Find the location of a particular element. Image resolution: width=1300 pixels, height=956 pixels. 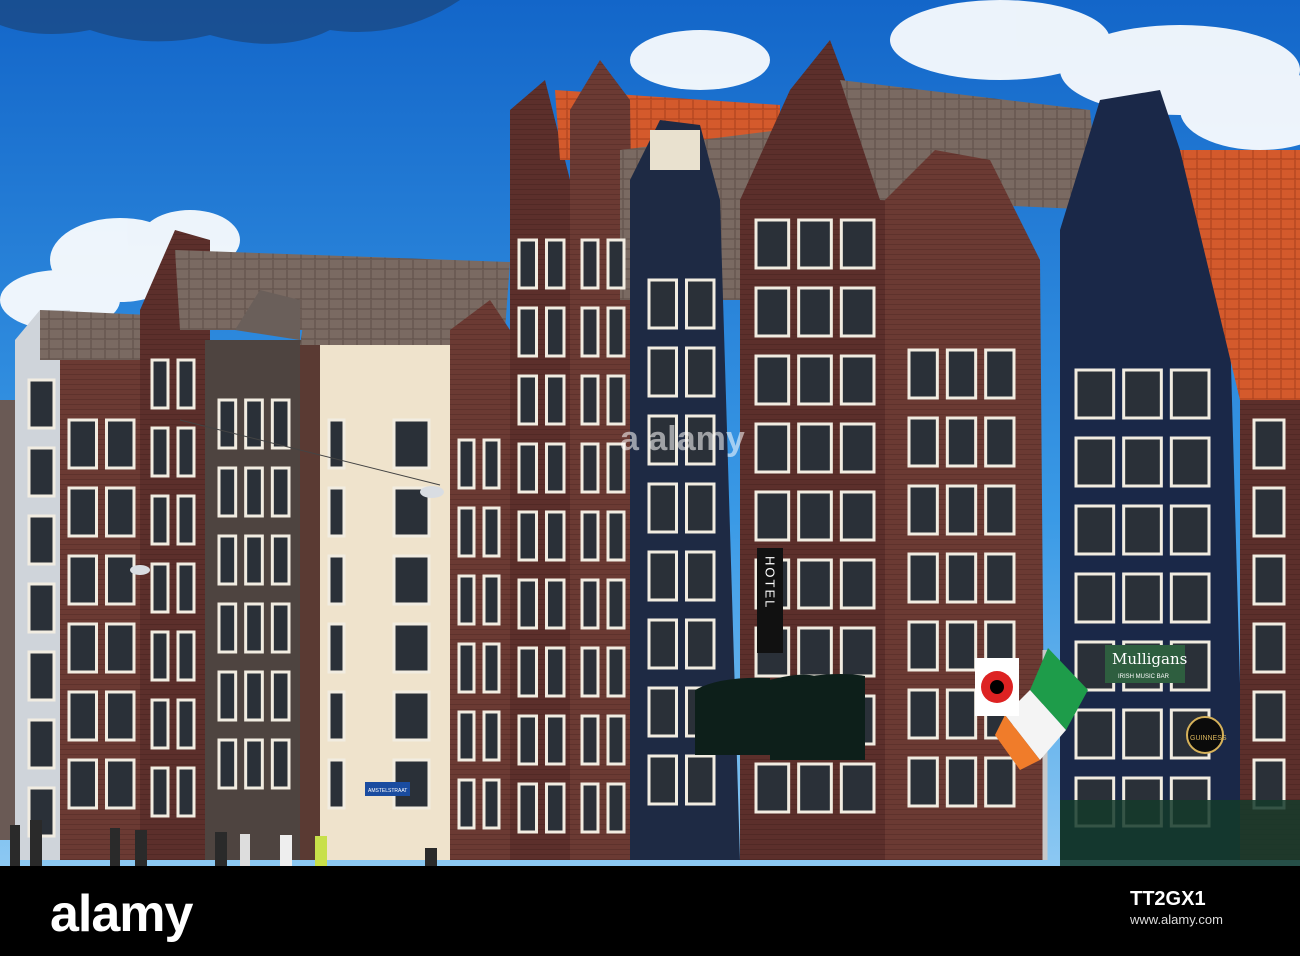

image-id: TT2GX1 is located at coordinates (1168, 899).